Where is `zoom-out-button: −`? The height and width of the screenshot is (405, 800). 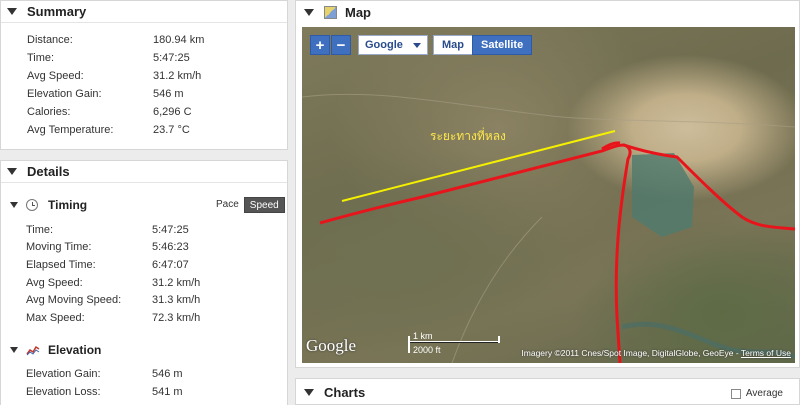
zoom-out-button: − is located at coordinates (341, 45).